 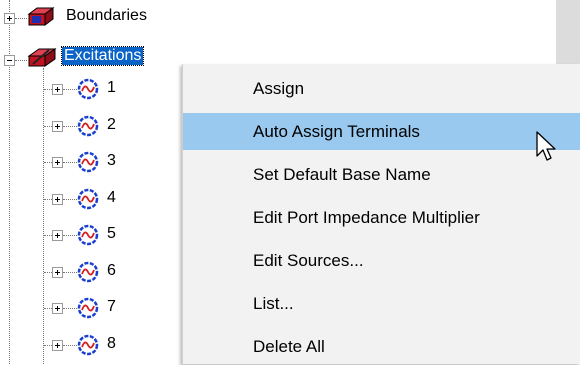 I want to click on menu-item-set-default-base-name: Set Default Base Name, so click(x=381, y=174).